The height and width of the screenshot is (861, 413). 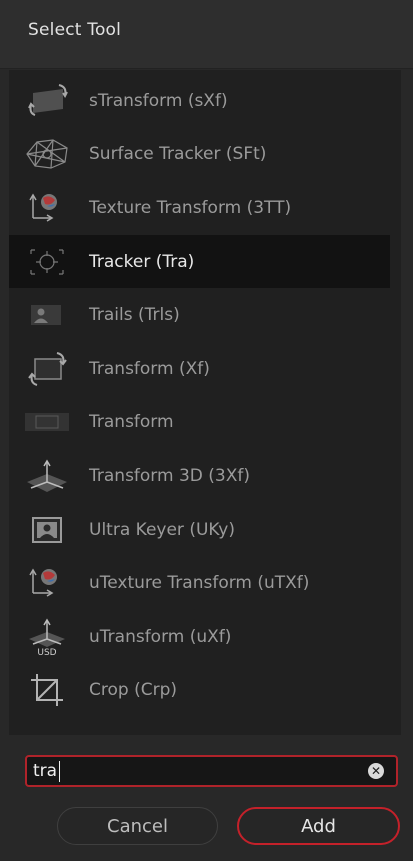 I want to click on tool-item-texture-transform: Texture Transform (3TT), so click(x=199, y=208).